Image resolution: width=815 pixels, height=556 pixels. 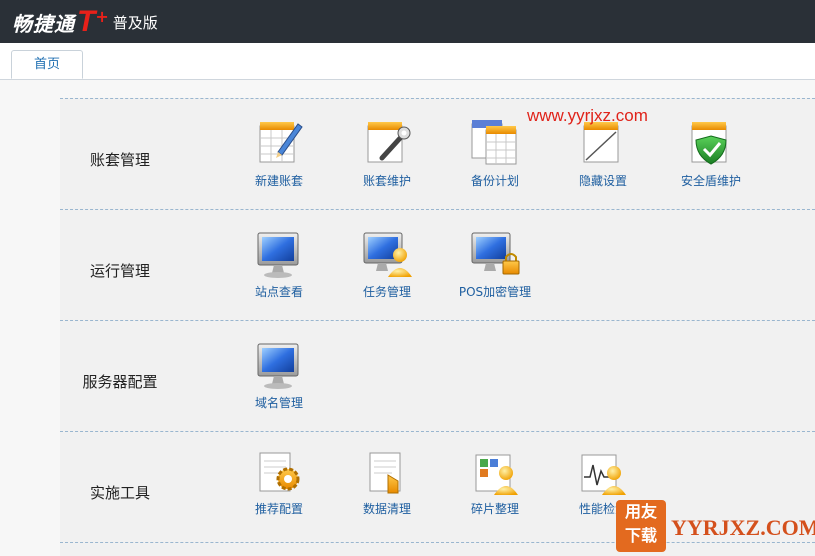 What do you see at coordinates (495, 253) in the screenshot?
I see `monitor-lock-icon` at bounding box center [495, 253].